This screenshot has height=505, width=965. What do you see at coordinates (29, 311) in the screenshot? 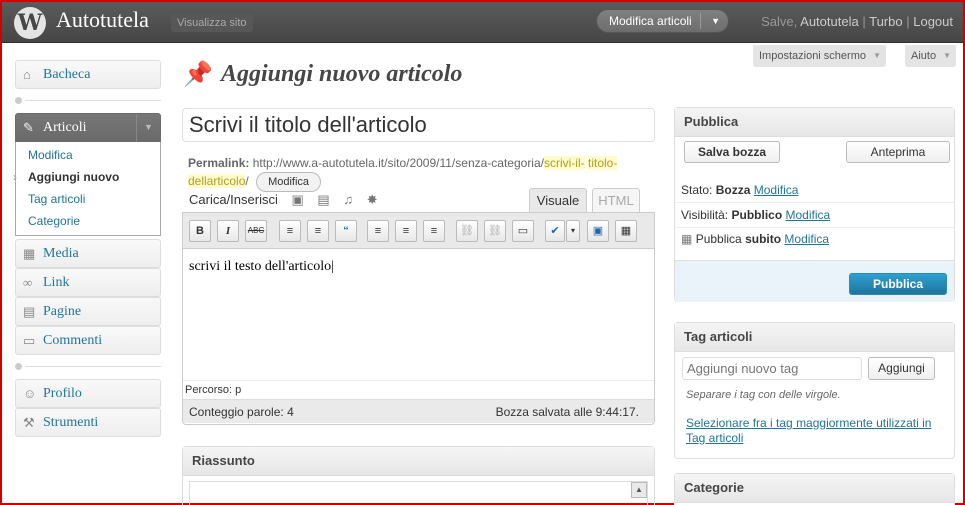
I see `pages-icon: ▤` at bounding box center [29, 311].